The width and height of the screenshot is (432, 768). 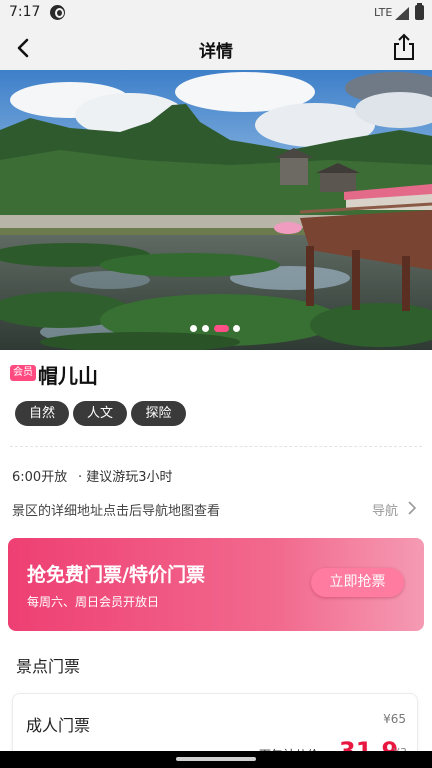 What do you see at coordinates (93, 602) in the screenshot?
I see `promo-subtitle: 每周六、周日会员开放日` at bounding box center [93, 602].